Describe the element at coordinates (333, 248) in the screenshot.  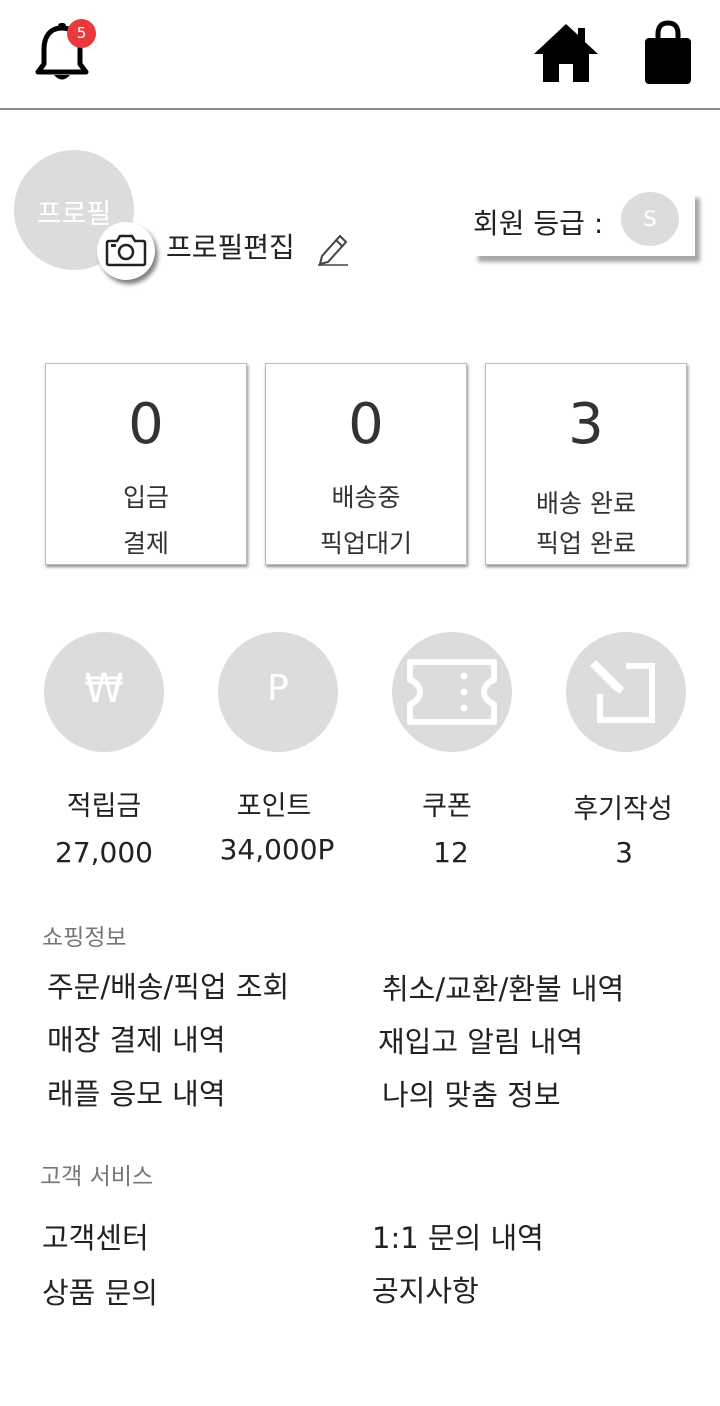
I see `pencil-icon` at that location.